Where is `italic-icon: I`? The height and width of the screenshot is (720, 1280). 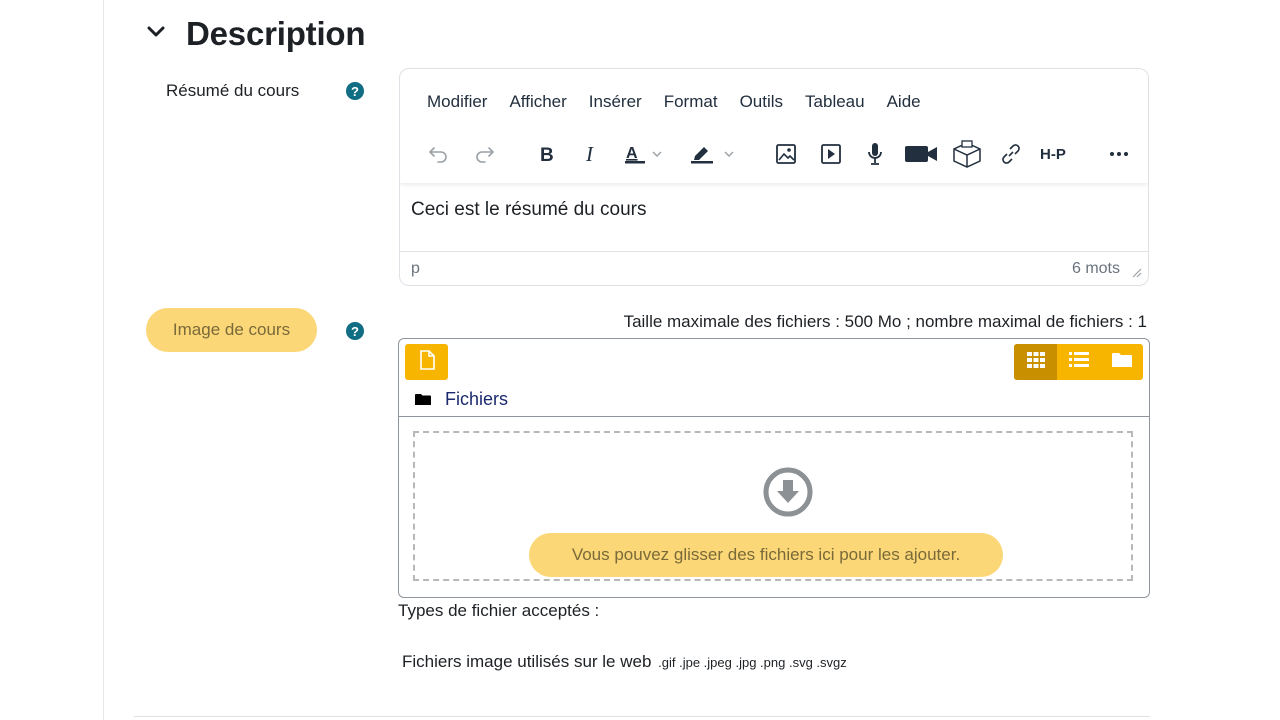 italic-icon: I is located at coordinates (592, 154).